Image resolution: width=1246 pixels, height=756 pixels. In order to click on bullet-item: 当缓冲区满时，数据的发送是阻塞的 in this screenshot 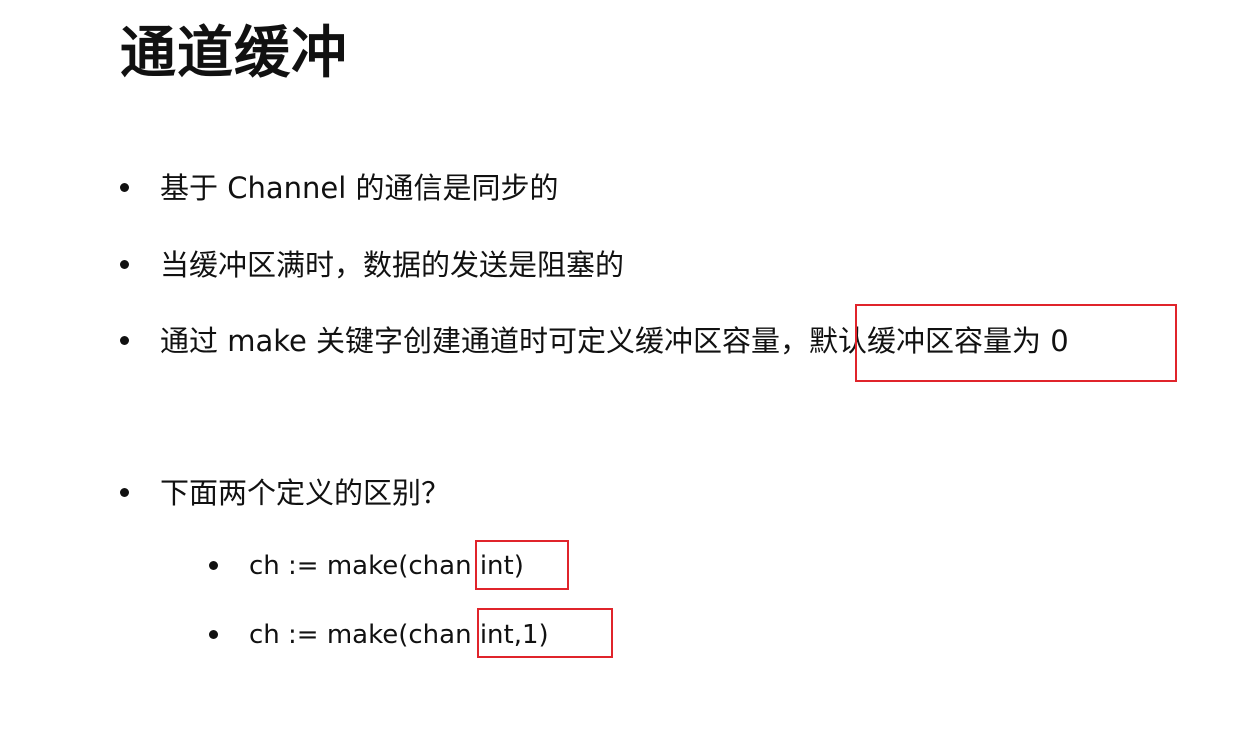, I will do `click(470, 265)`.